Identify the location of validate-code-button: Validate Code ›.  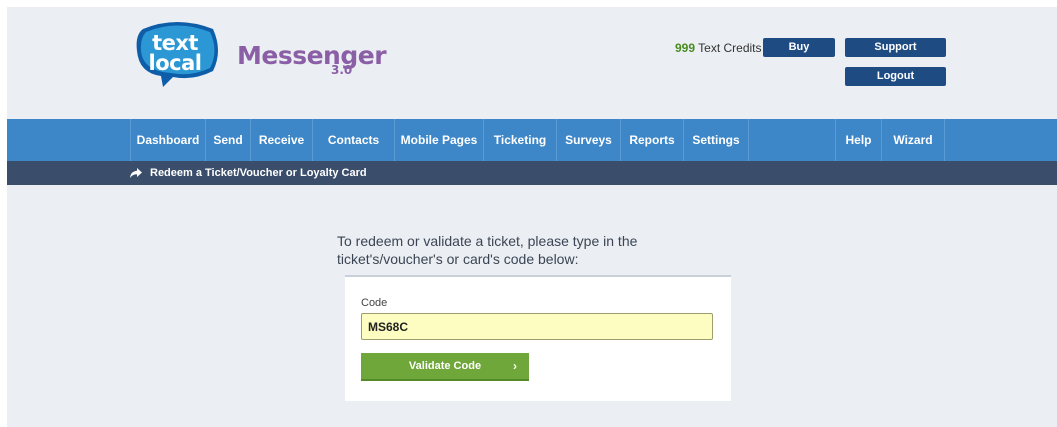
(445, 367).